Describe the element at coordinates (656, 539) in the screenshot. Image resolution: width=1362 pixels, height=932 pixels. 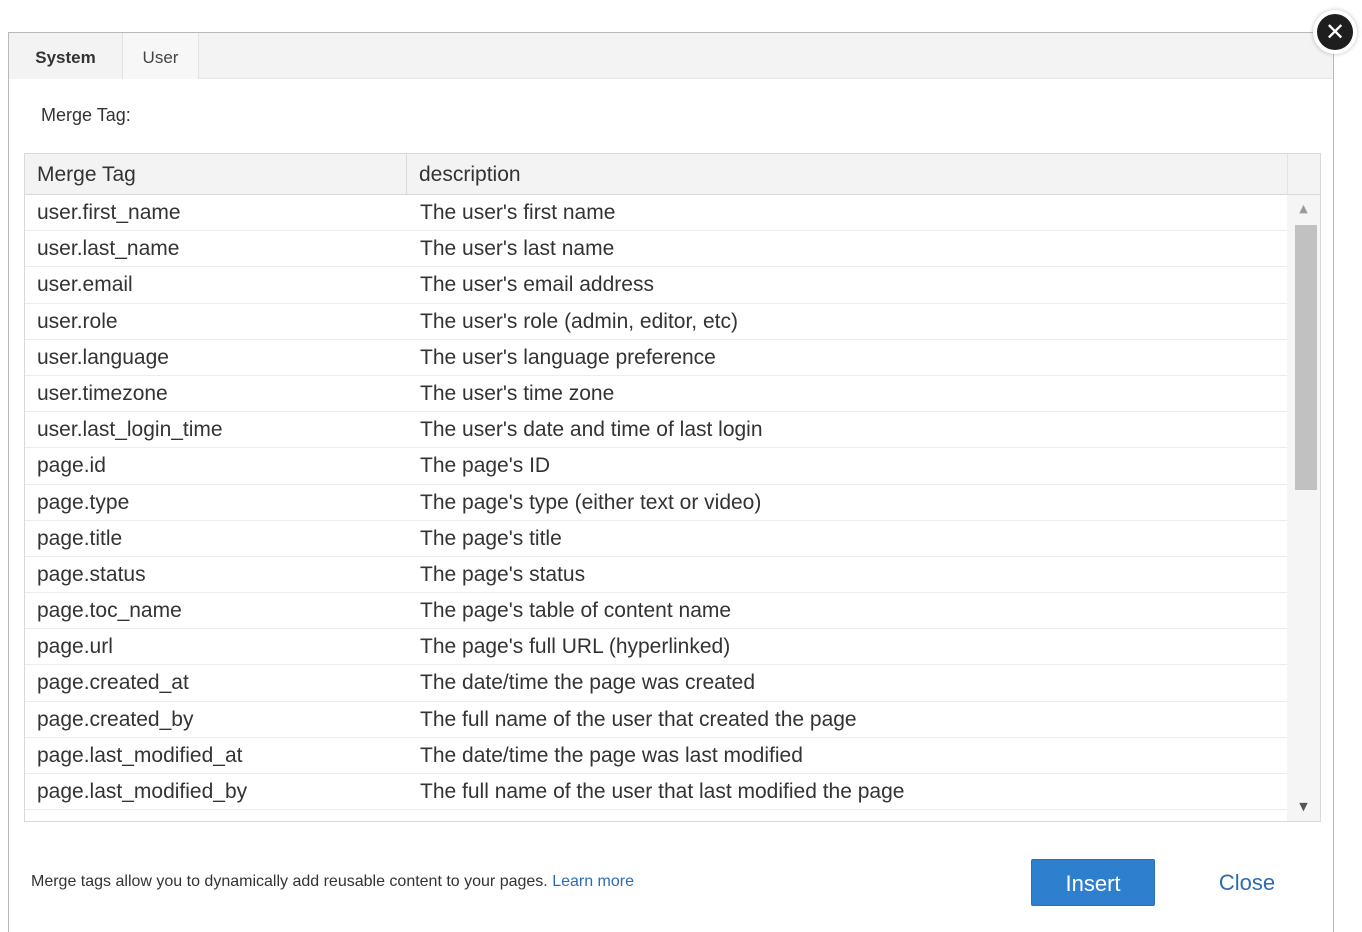
I see `table-row: page.title The page's title` at that location.